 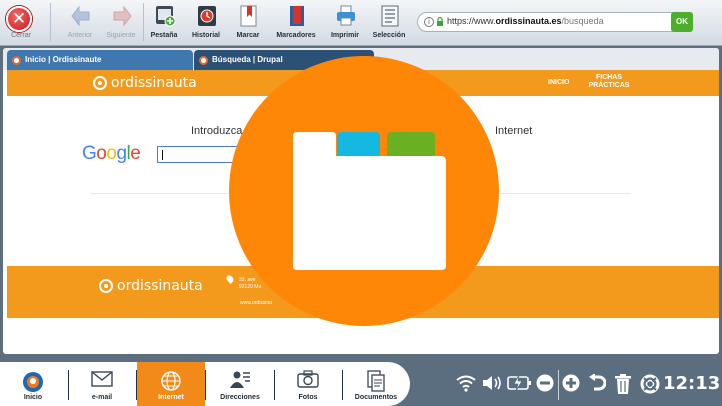 I want to click on tab-inicio: Inicio | Ordissinaute, so click(x=100, y=60).